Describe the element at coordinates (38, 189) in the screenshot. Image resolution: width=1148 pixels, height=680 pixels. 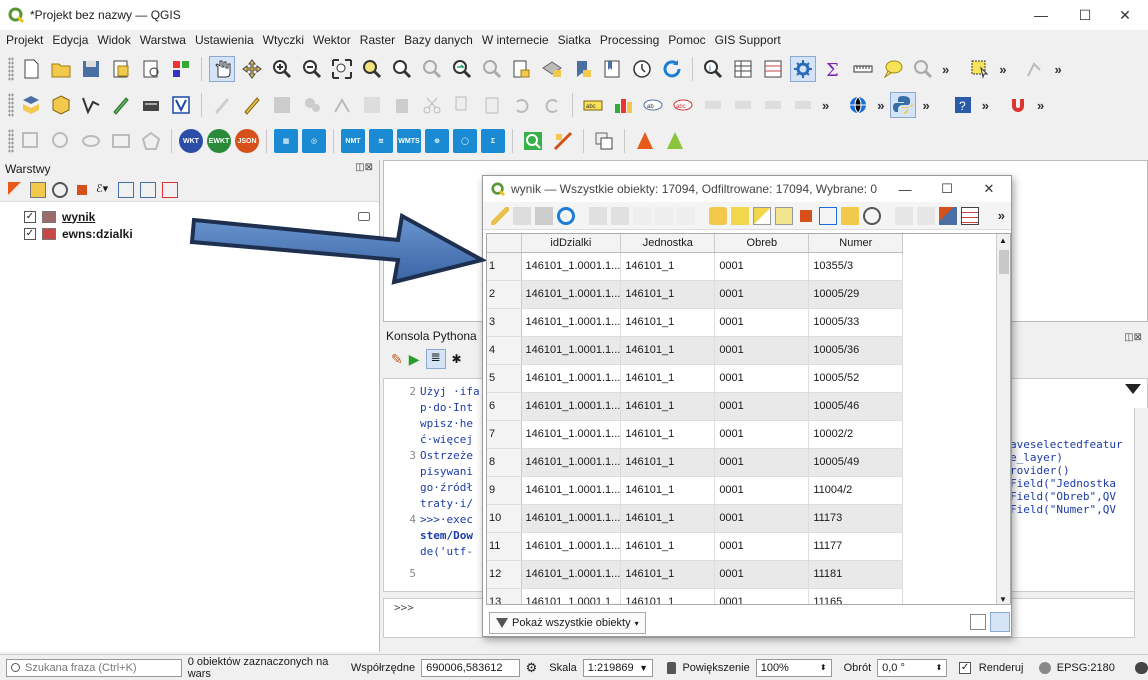
I see `add-group-icon` at that location.